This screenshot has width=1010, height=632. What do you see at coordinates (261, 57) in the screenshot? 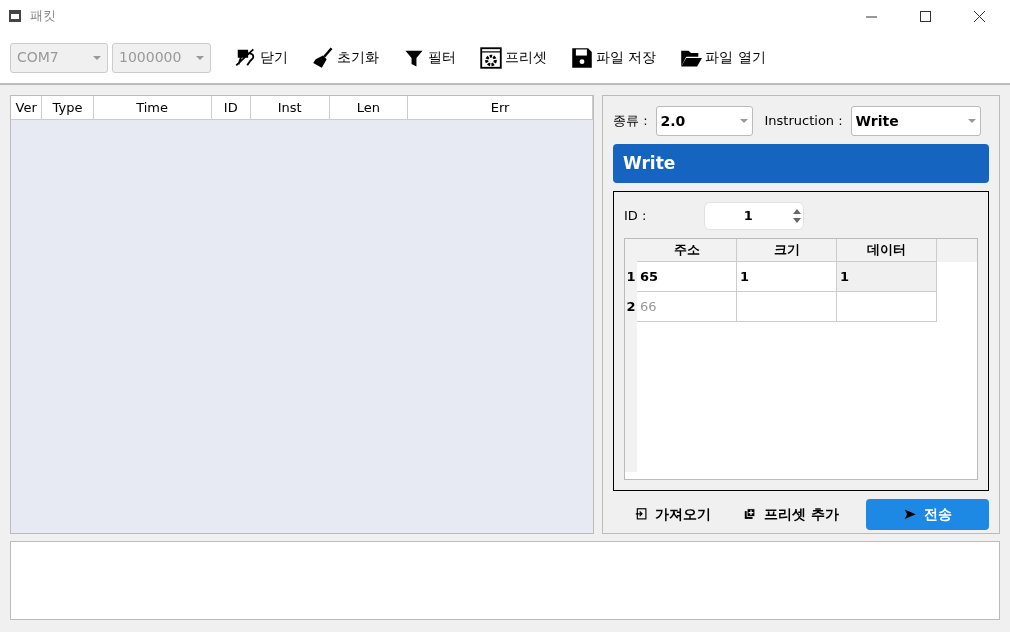
I see `toolbar-button: 닫기` at bounding box center [261, 57].